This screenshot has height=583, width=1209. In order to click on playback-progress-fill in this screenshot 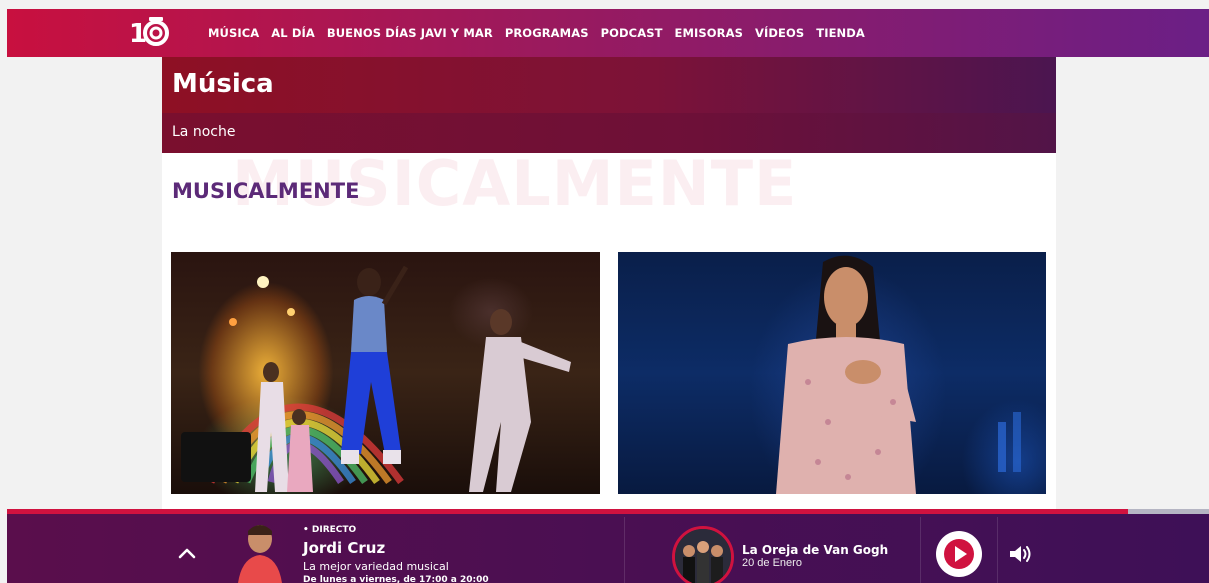, I will do `click(568, 511)`.